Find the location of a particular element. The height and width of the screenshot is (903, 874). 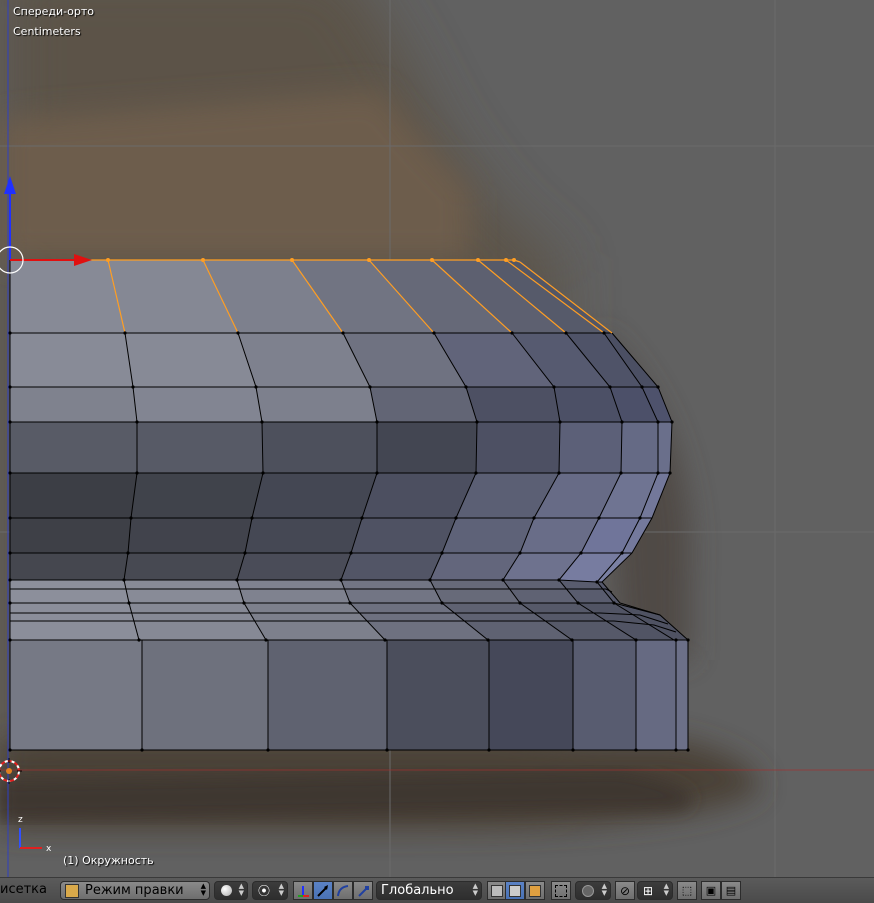

face-select-icon is located at coordinates (535, 890).